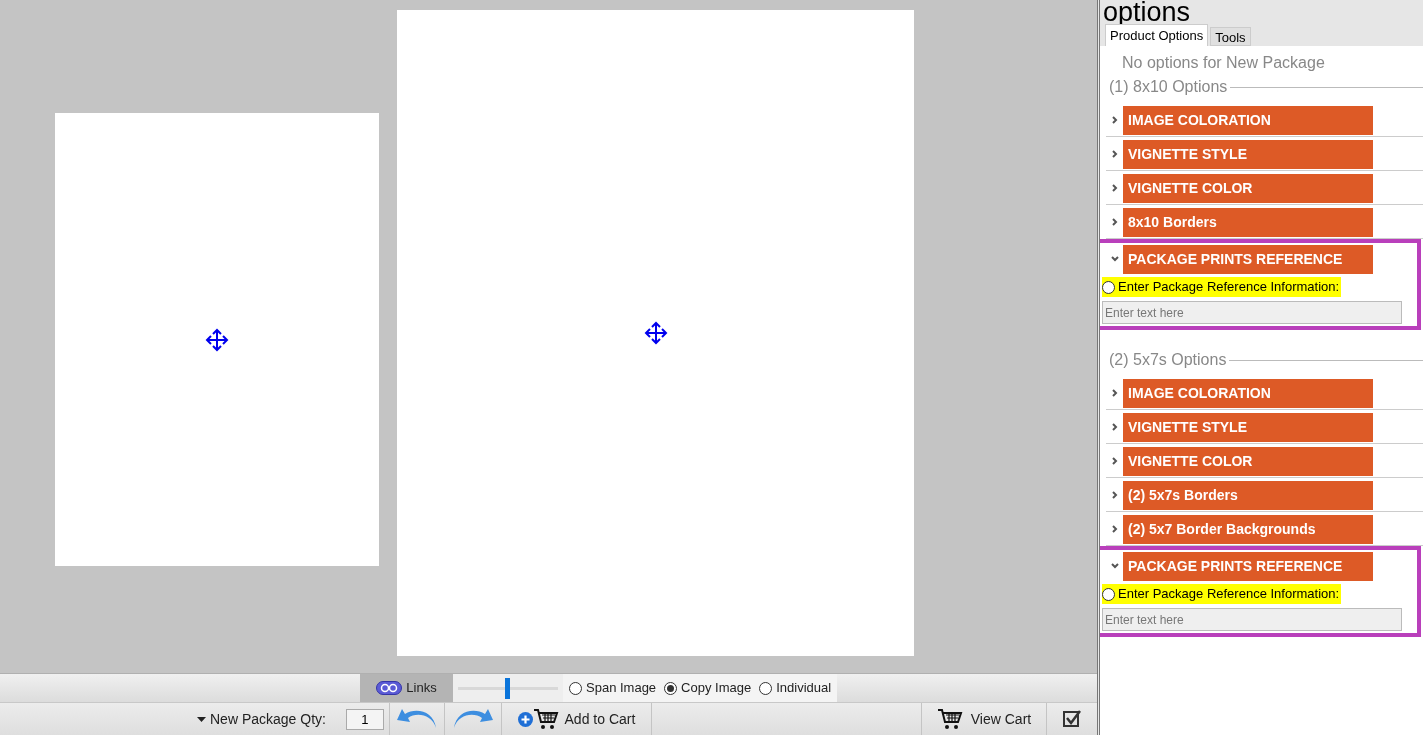 Image resolution: width=1423 pixels, height=735 pixels. Describe the element at coordinates (795, 688) in the screenshot. I see `mode-radio: Individual` at that location.